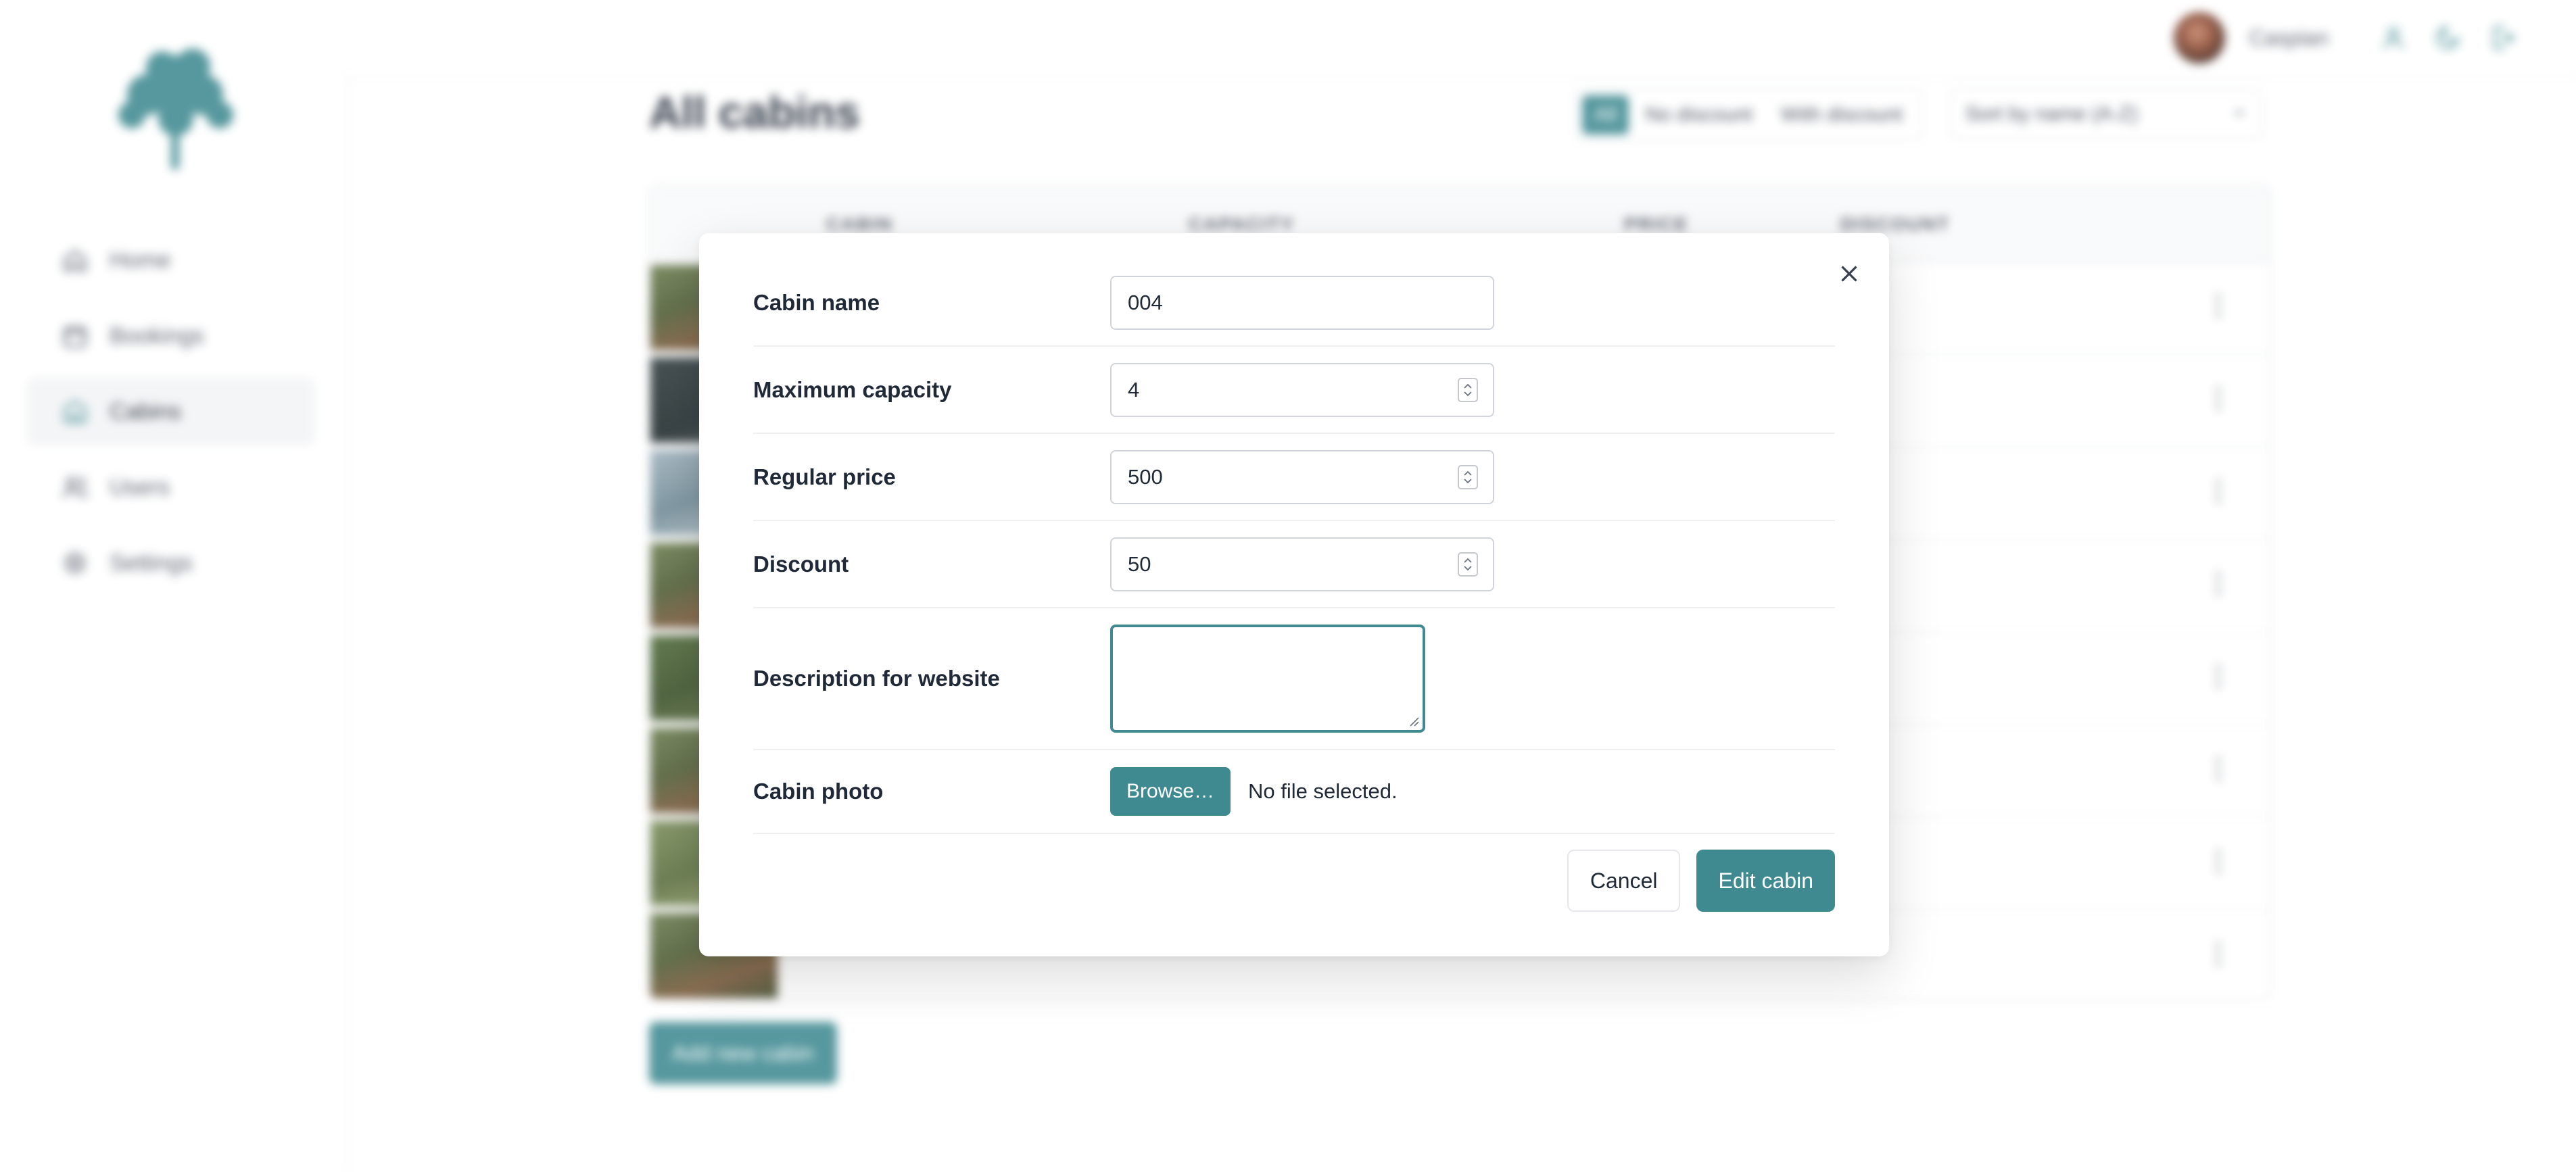  What do you see at coordinates (876, 678) in the screenshot?
I see `description-label: Description for website` at bounding box center [876, 678].